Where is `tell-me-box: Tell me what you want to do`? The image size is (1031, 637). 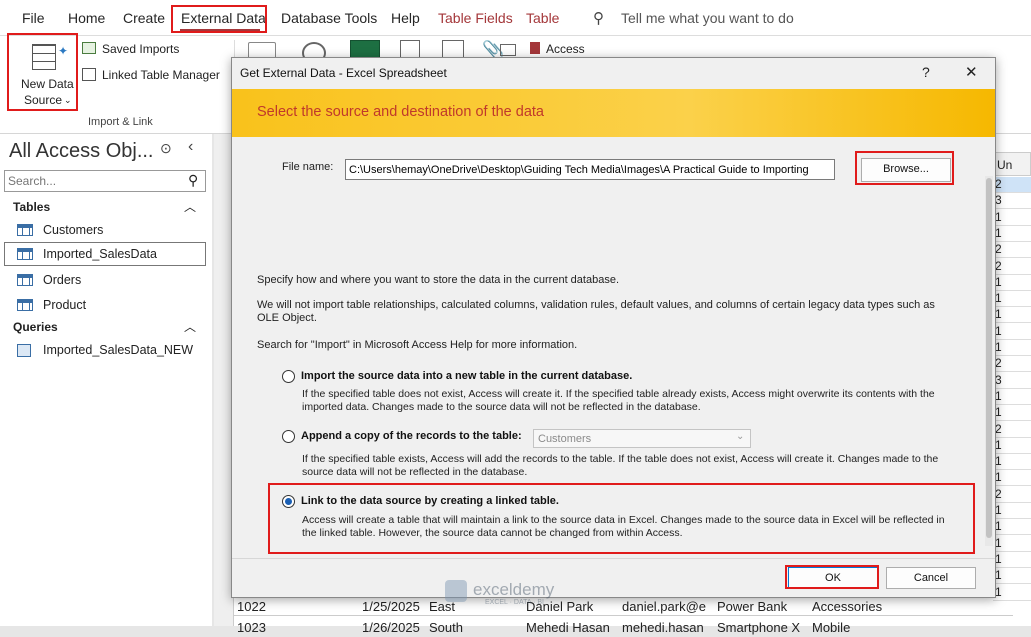 tell-me-box: Tell me what you want to do is located at coordinates (707, 18).